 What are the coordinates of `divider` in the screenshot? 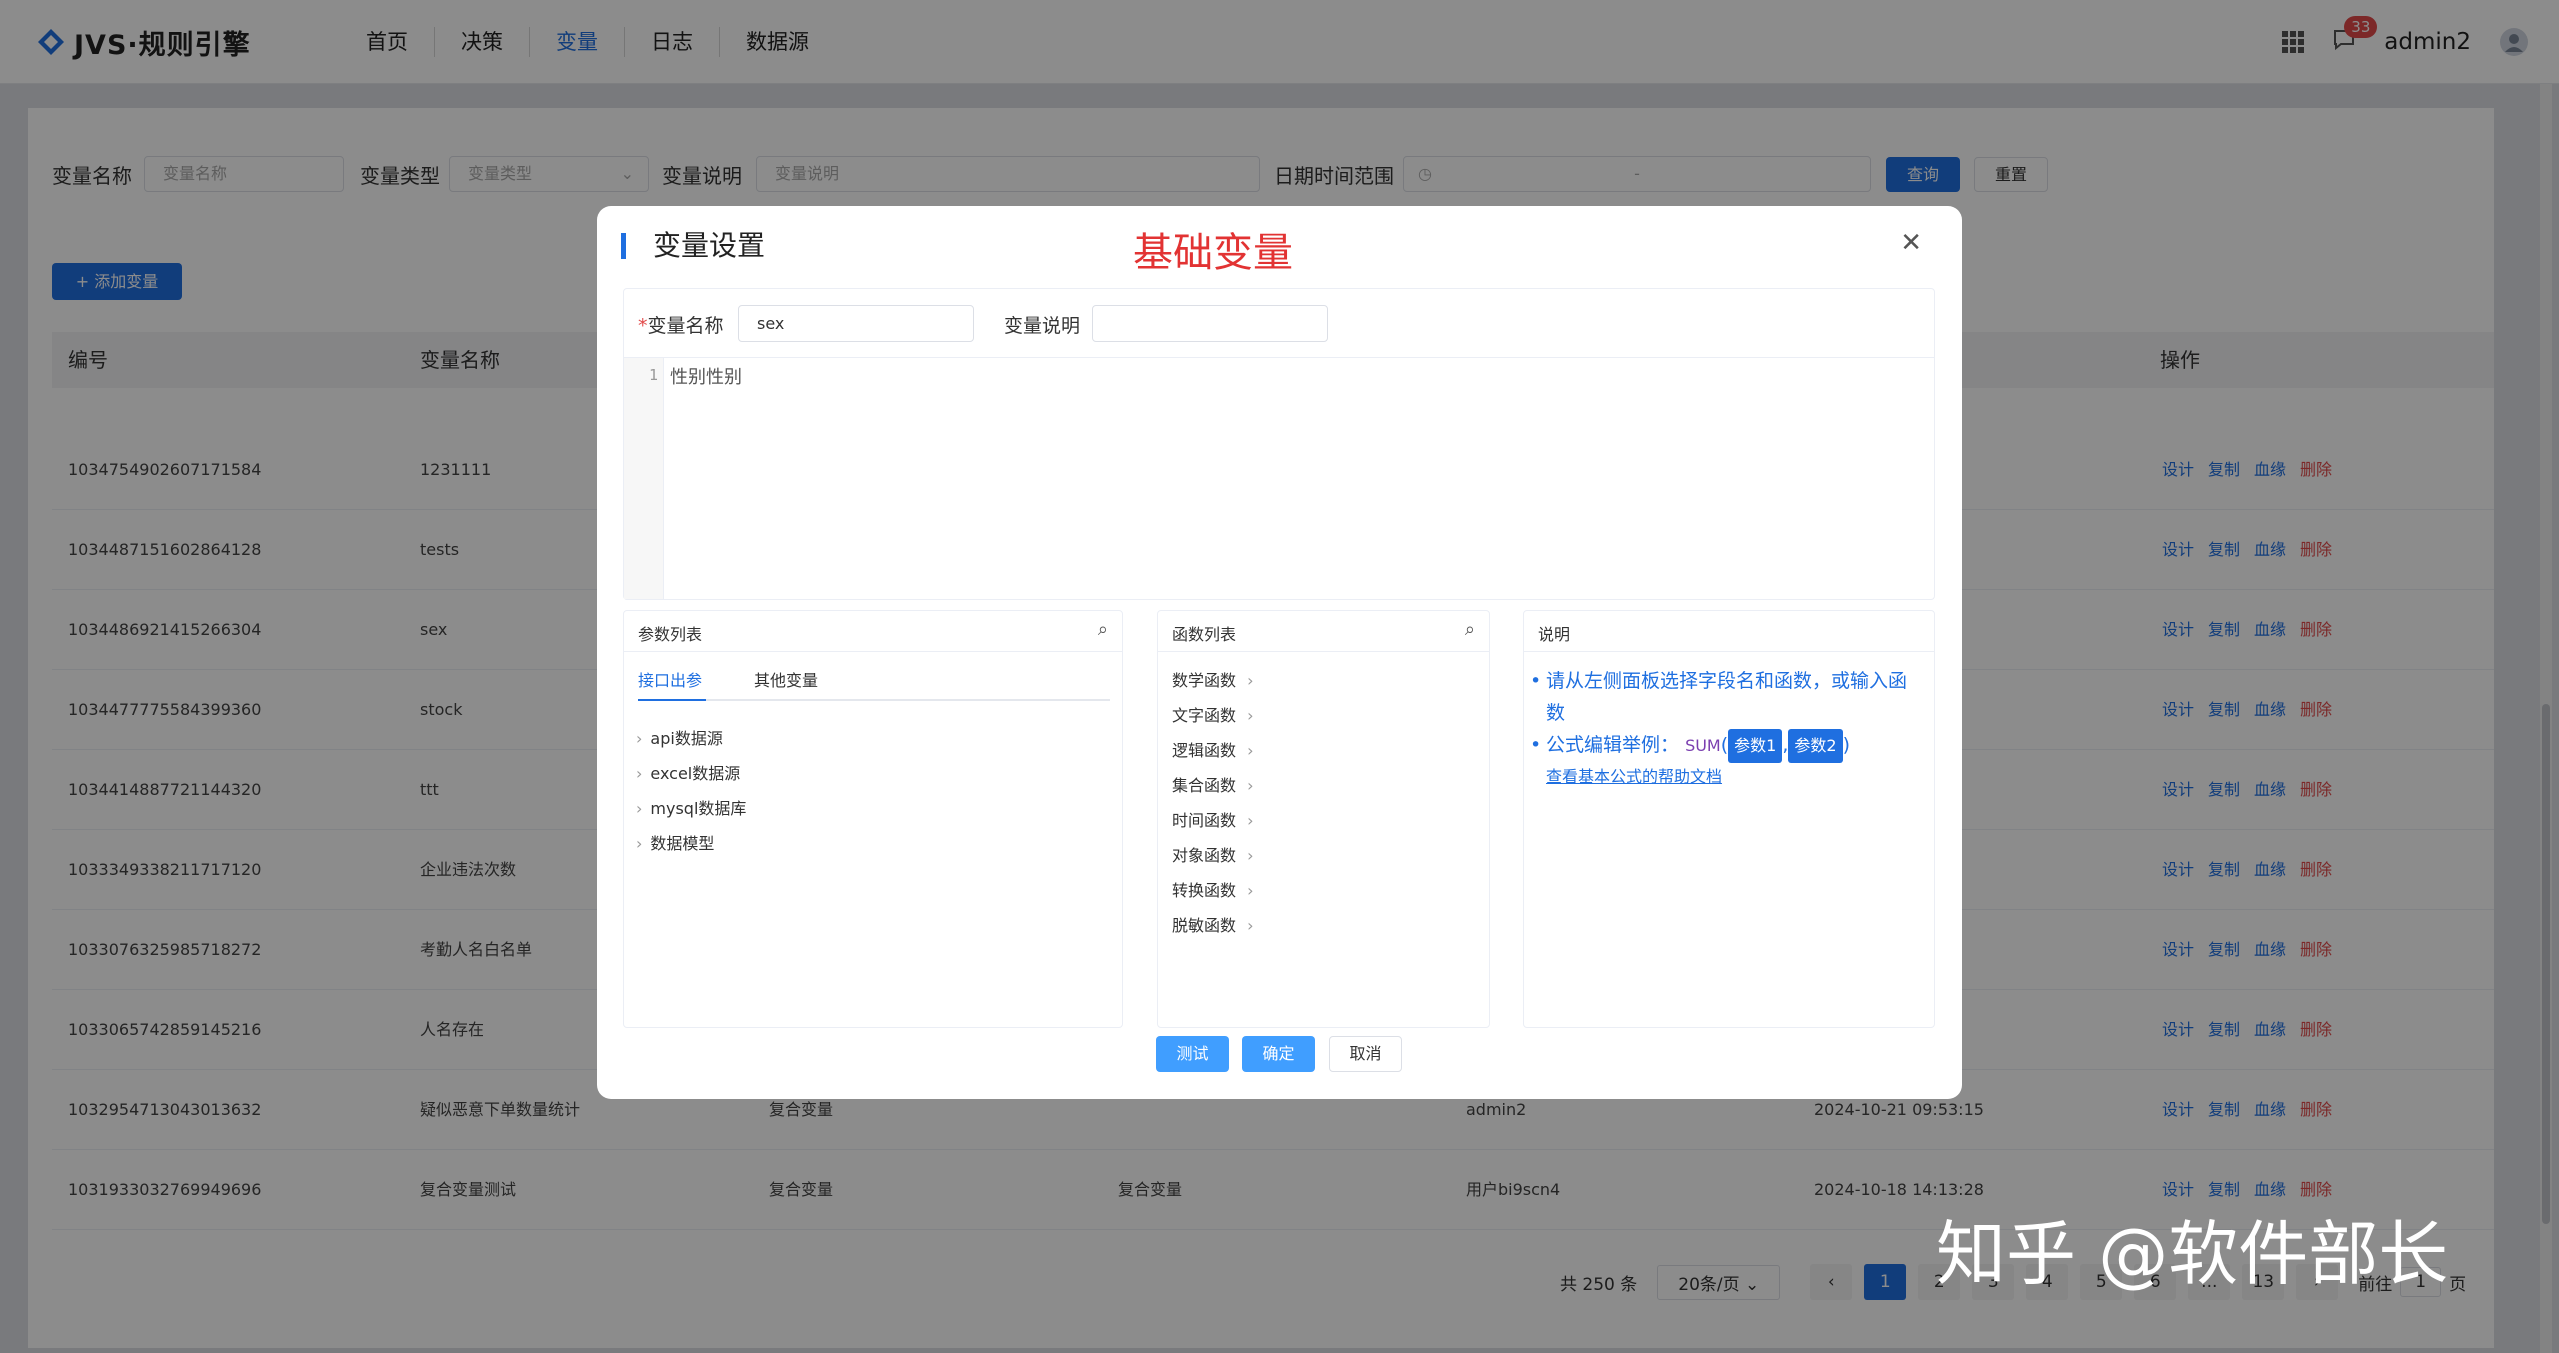 It's located at (1279, 357).